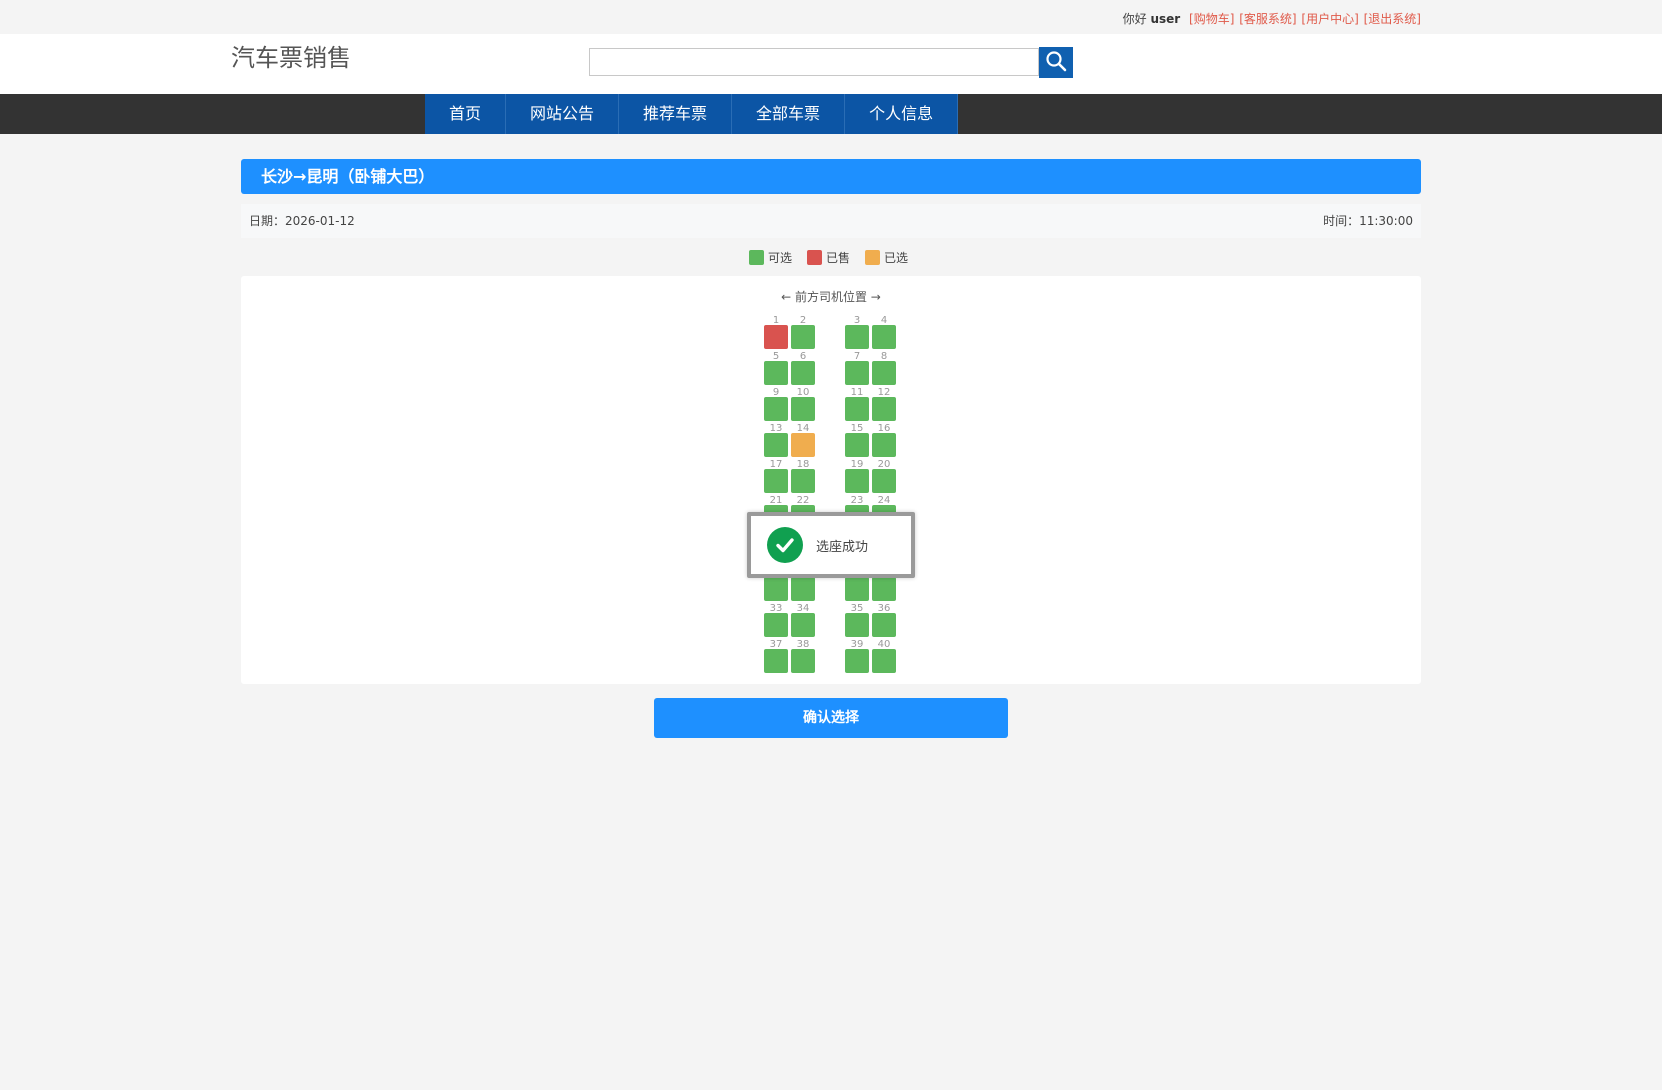 The image size is (1662, 1090). Describe the element at coordinates (466, 114) in the screenshot. I see `nav-home: 首页` at that location.